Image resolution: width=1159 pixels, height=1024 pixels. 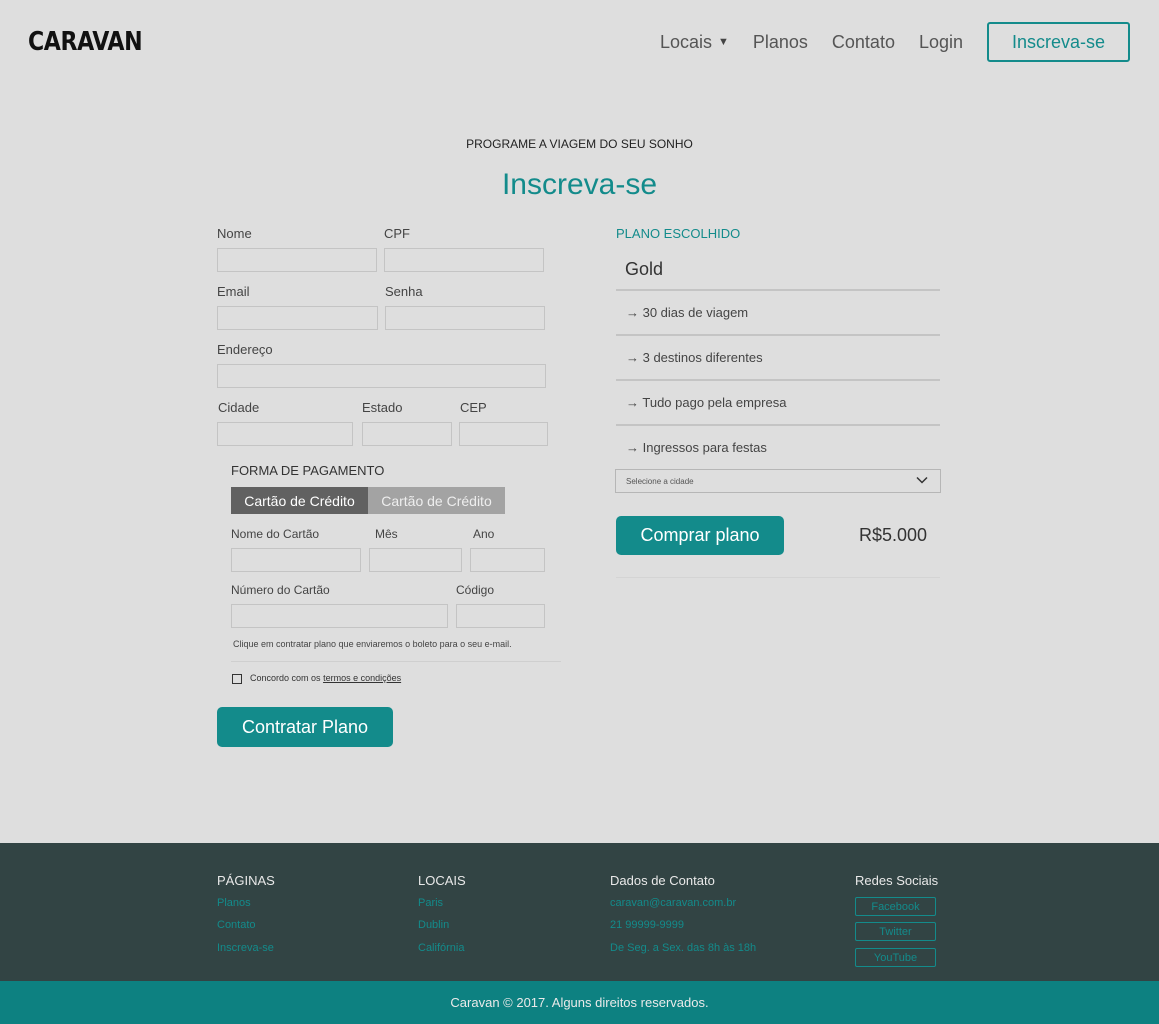 What do you see at coordinates (662, 880) in the screenshot?
I see `footer-contato-title: Dados de Contato` at bounding box center [662, 880].